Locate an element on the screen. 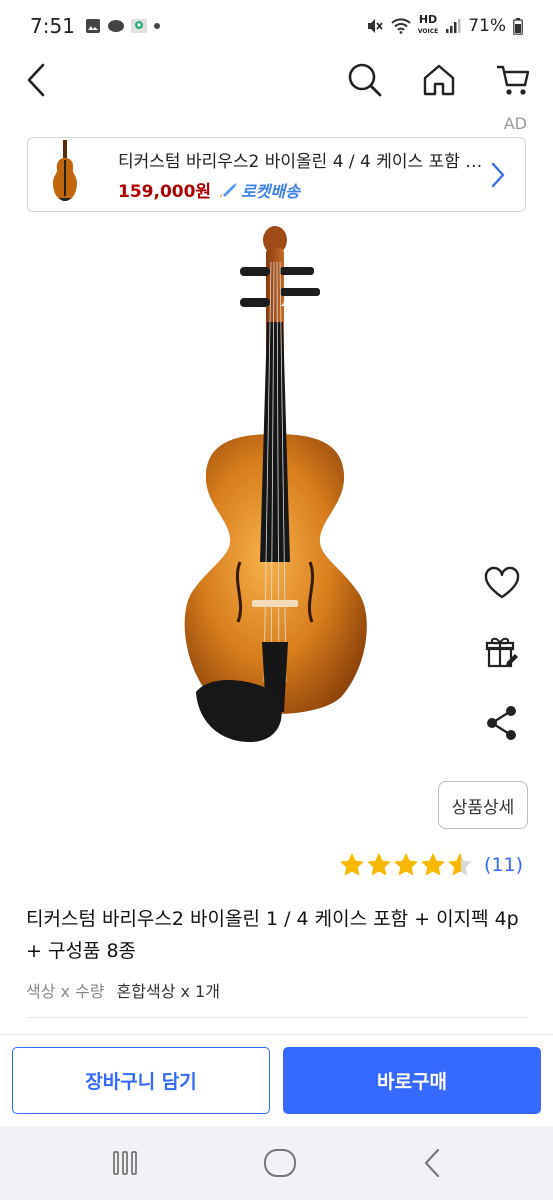 The height and width of the screenshot is (1200, 553). product-option: 색상 x 수량 혼합색상 x 1개 is located at coordinates (123, 990).